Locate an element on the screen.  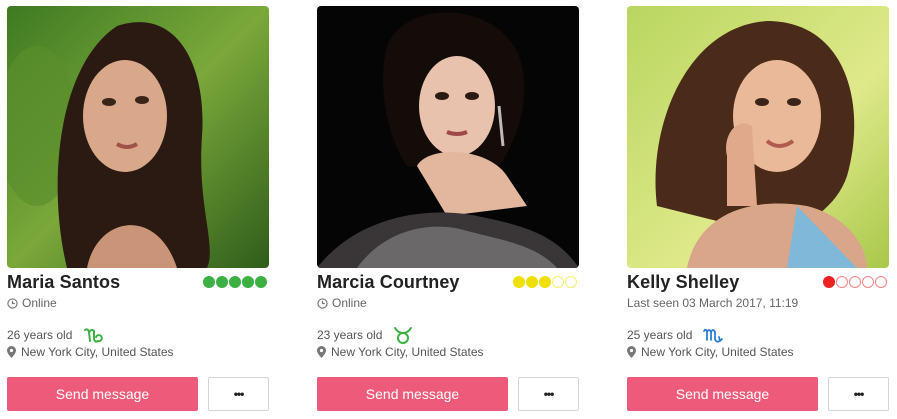
age-row: 25 years old is located at coordinates (675, 335).